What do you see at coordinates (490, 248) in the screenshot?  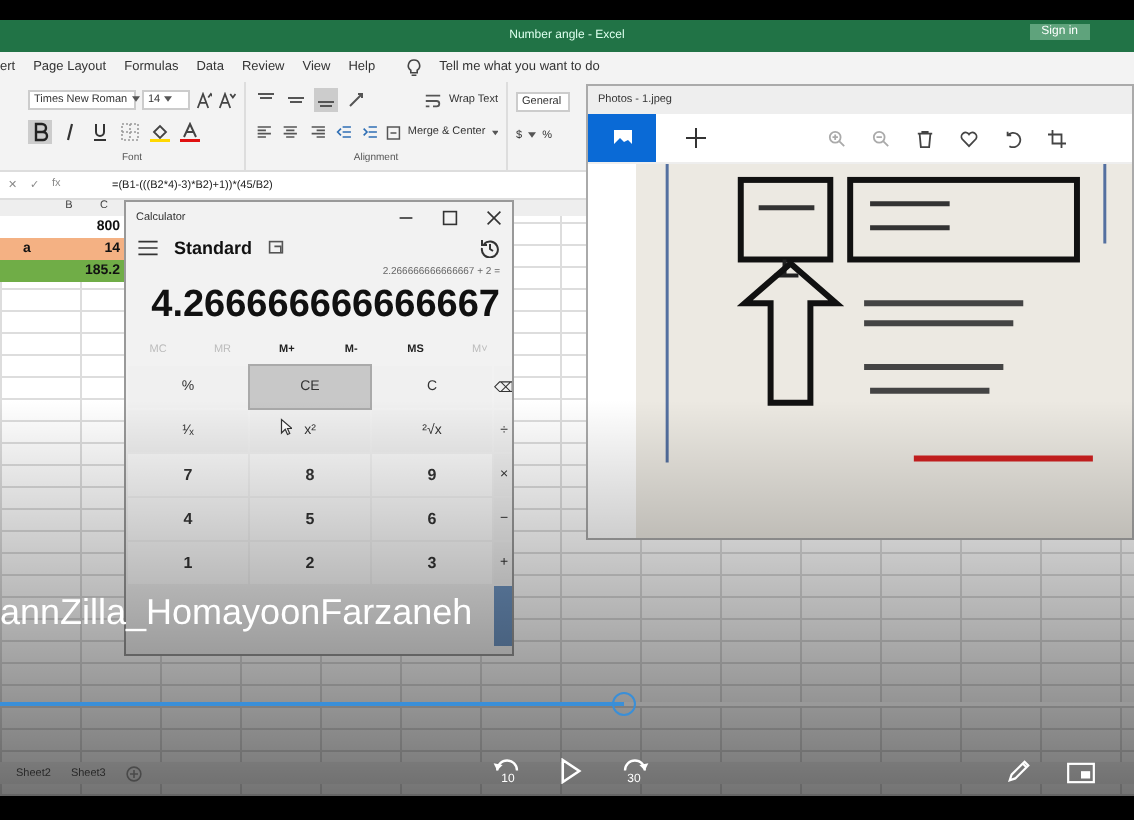 I see `history-icon` at bounding box center [490, 248].